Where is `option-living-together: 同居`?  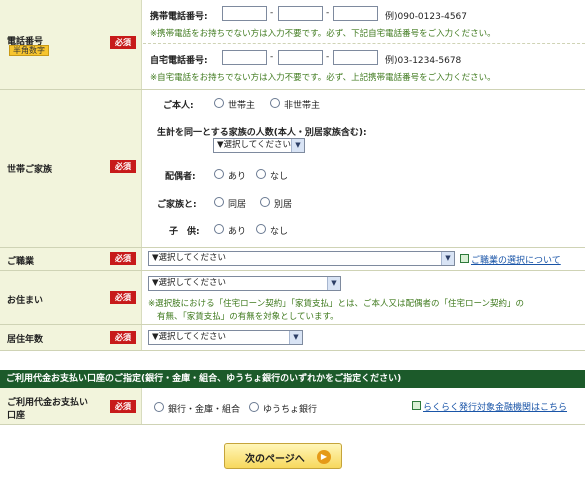 option-living-together: 同居 is located at coordinates (237, 205).